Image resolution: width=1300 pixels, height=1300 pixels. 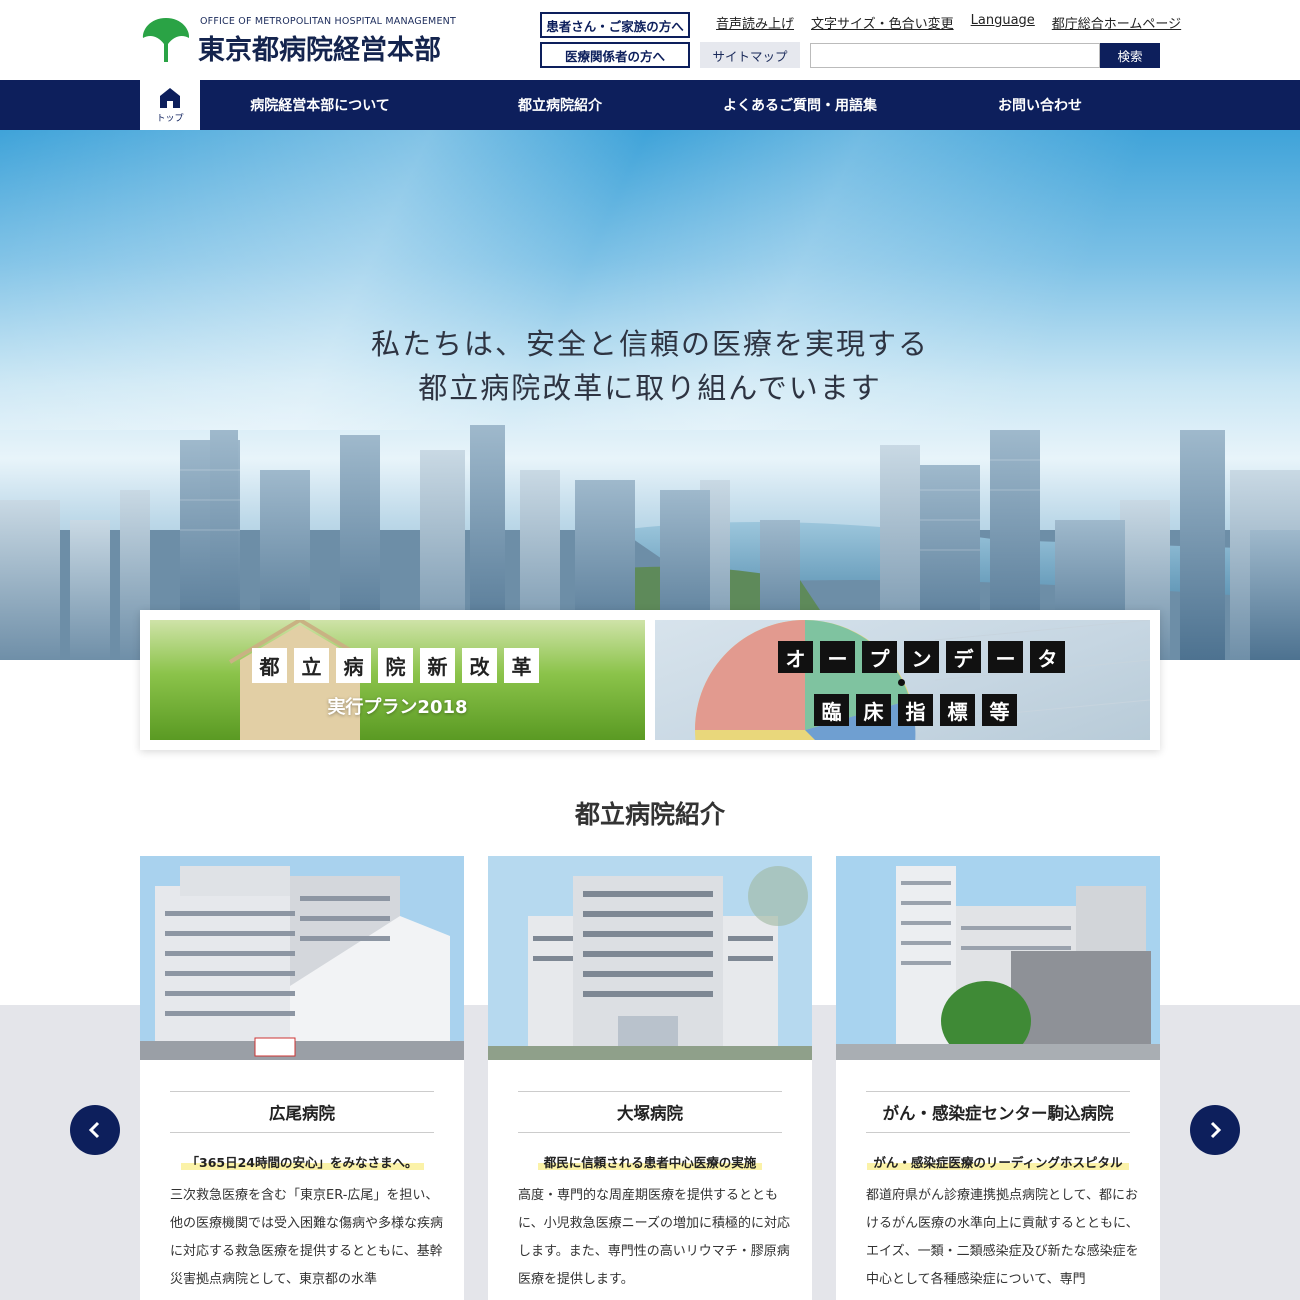 I want to click on reform-title-tiles: 都 立 病 院 新 改 革, so click(x=395, y=665).